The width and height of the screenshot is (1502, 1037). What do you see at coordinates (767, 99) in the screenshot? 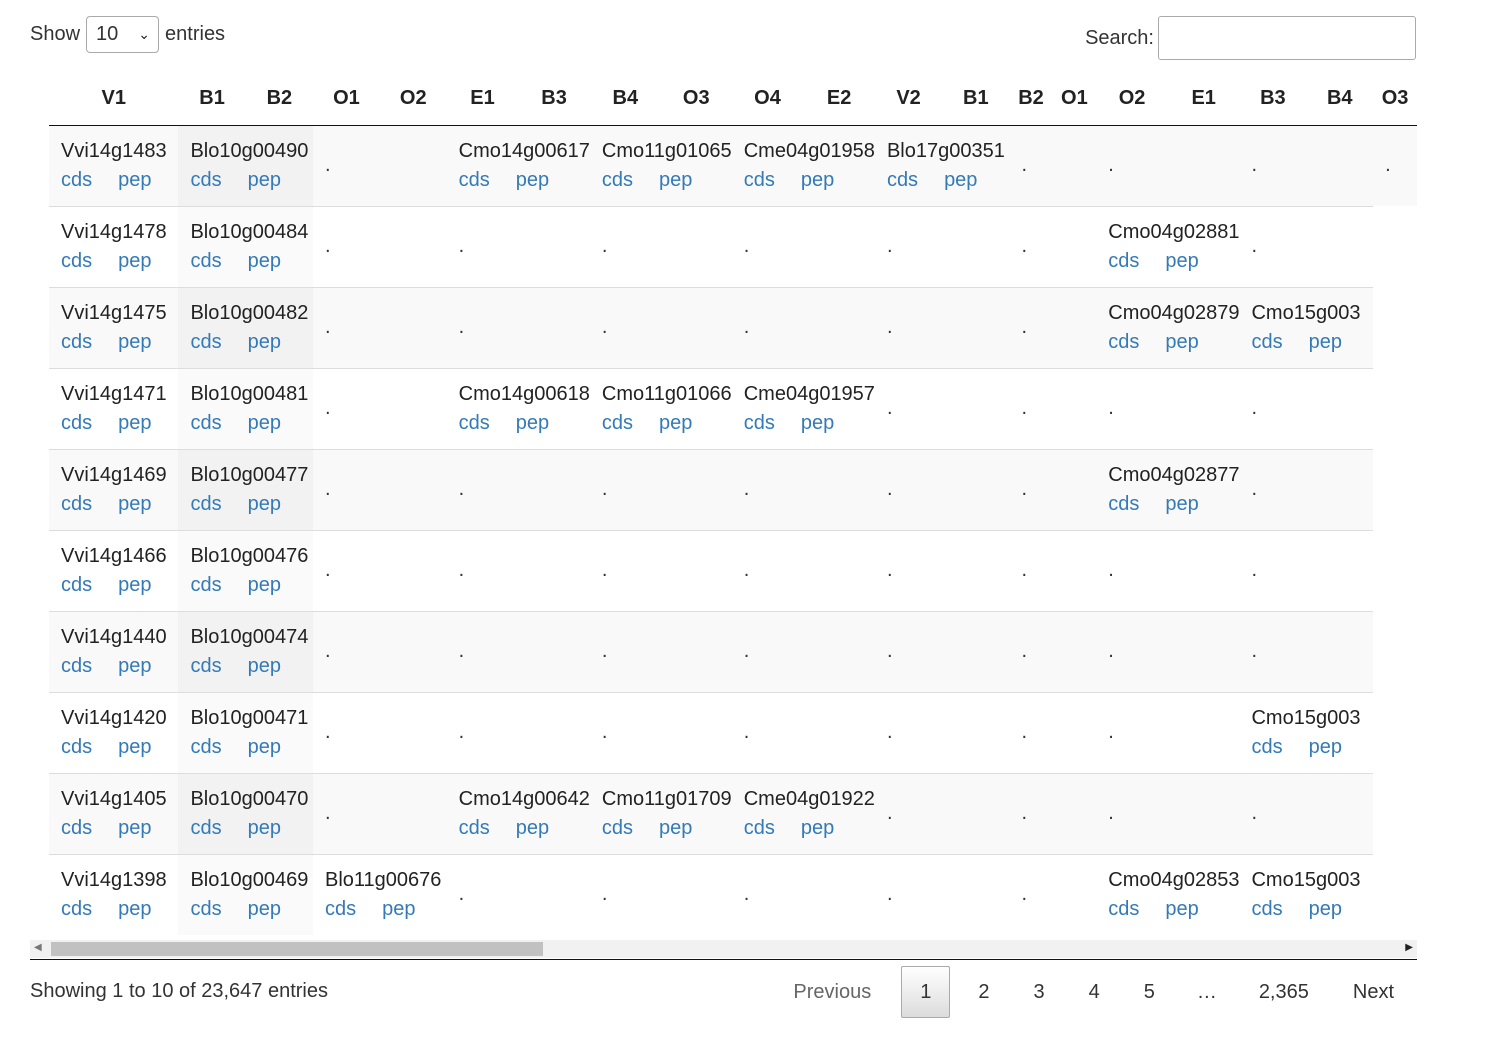
I see `column-header: O4` at bounding box center [767, 99].